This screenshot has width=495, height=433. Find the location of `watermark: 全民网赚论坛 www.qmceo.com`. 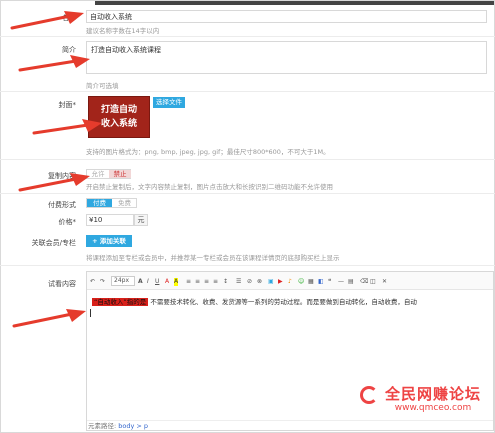

watermark: 全民网赚论坛 www.qmceo.com is located at coordinates (426, 399).